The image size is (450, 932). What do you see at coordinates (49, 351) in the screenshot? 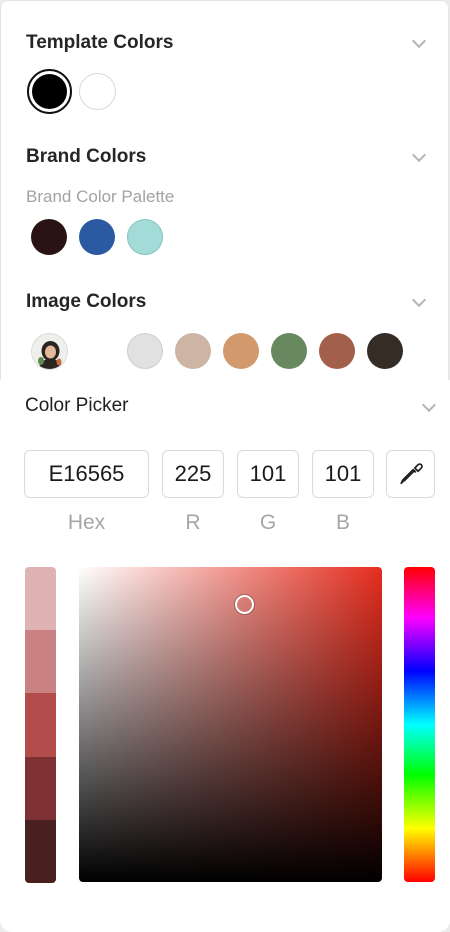
I see `image-thumbnail-icon` at bounding box center [49, 351].